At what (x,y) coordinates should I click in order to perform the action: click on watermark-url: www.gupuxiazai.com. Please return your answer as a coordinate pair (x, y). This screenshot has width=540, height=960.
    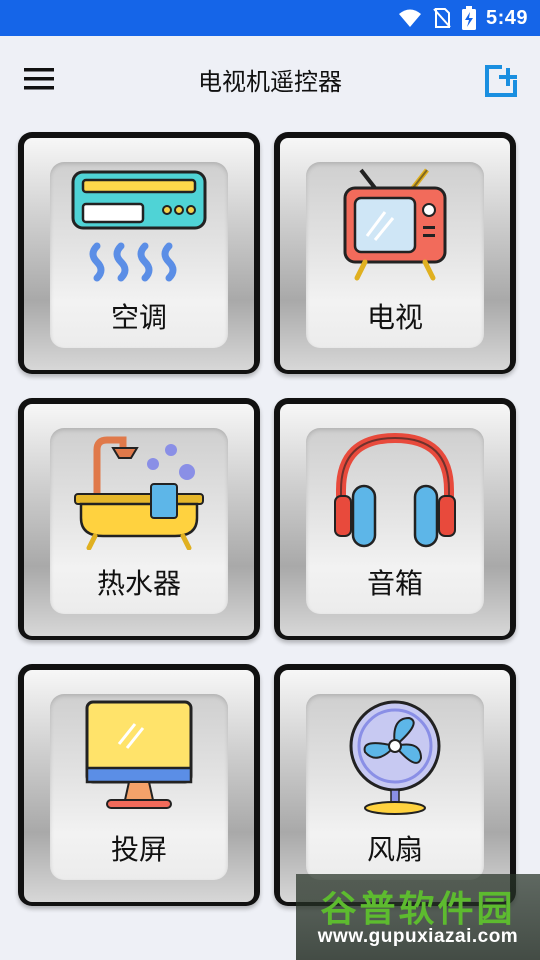
    Looking at the image, I should click on (418, 936).